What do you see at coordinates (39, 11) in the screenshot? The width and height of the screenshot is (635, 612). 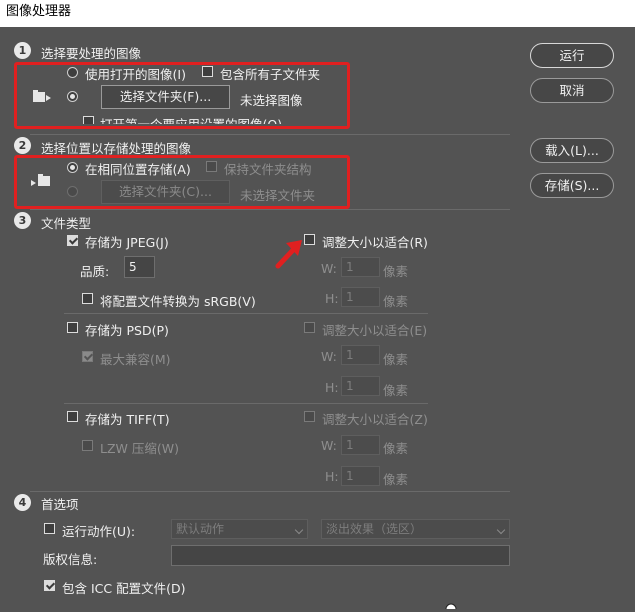 I see `window-title: 图像处理器` at bounding box center [39, 11].